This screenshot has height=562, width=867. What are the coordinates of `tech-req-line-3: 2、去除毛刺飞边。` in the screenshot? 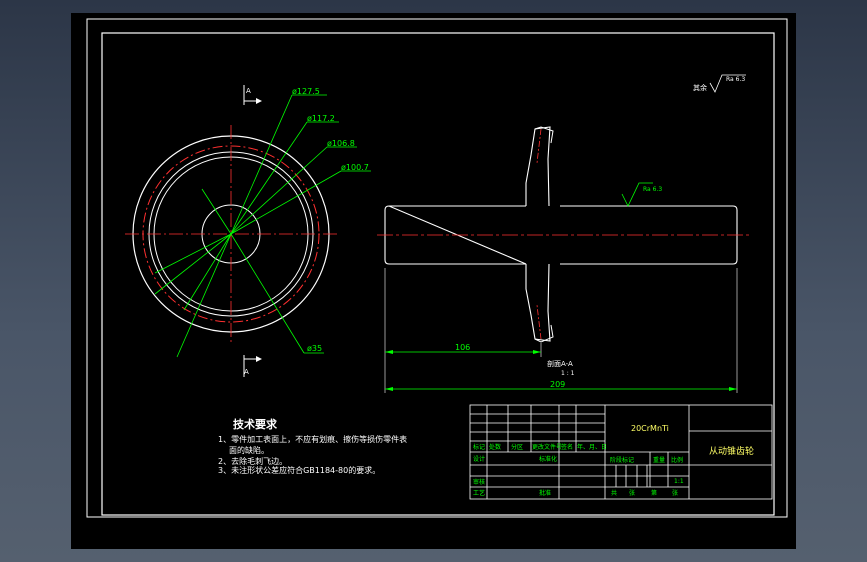 It's located at (252, 461).